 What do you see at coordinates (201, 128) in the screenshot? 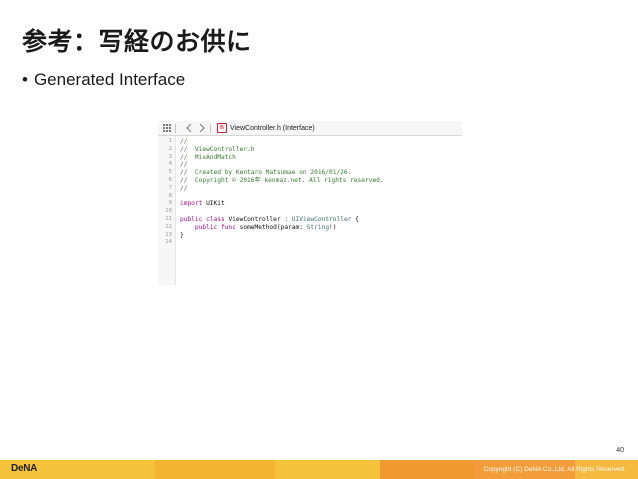
I see `chevron-right-icon` at bounding box center [201, 128].